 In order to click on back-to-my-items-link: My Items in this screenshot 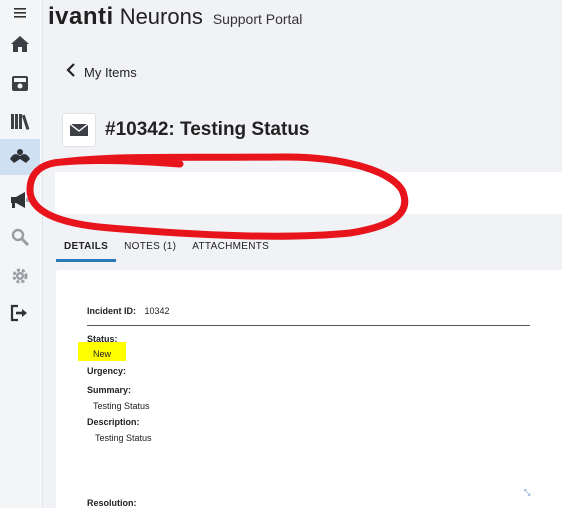, I will do `click(101, 72)`.